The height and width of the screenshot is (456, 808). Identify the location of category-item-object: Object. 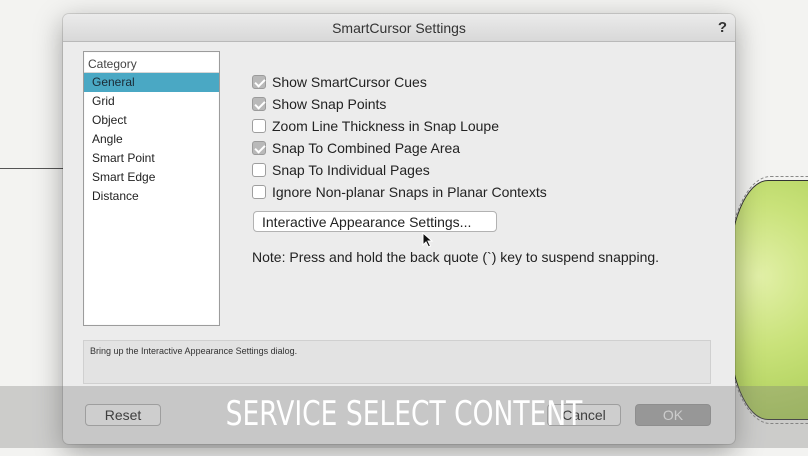
(151, 120).